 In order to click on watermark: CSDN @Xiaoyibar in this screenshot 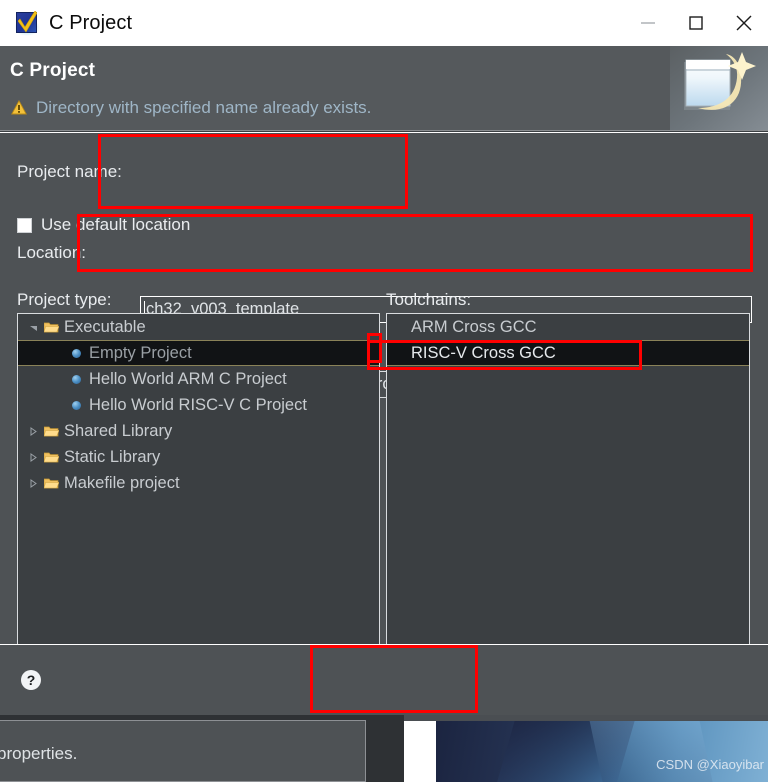, I will do `click(710, 764)`.